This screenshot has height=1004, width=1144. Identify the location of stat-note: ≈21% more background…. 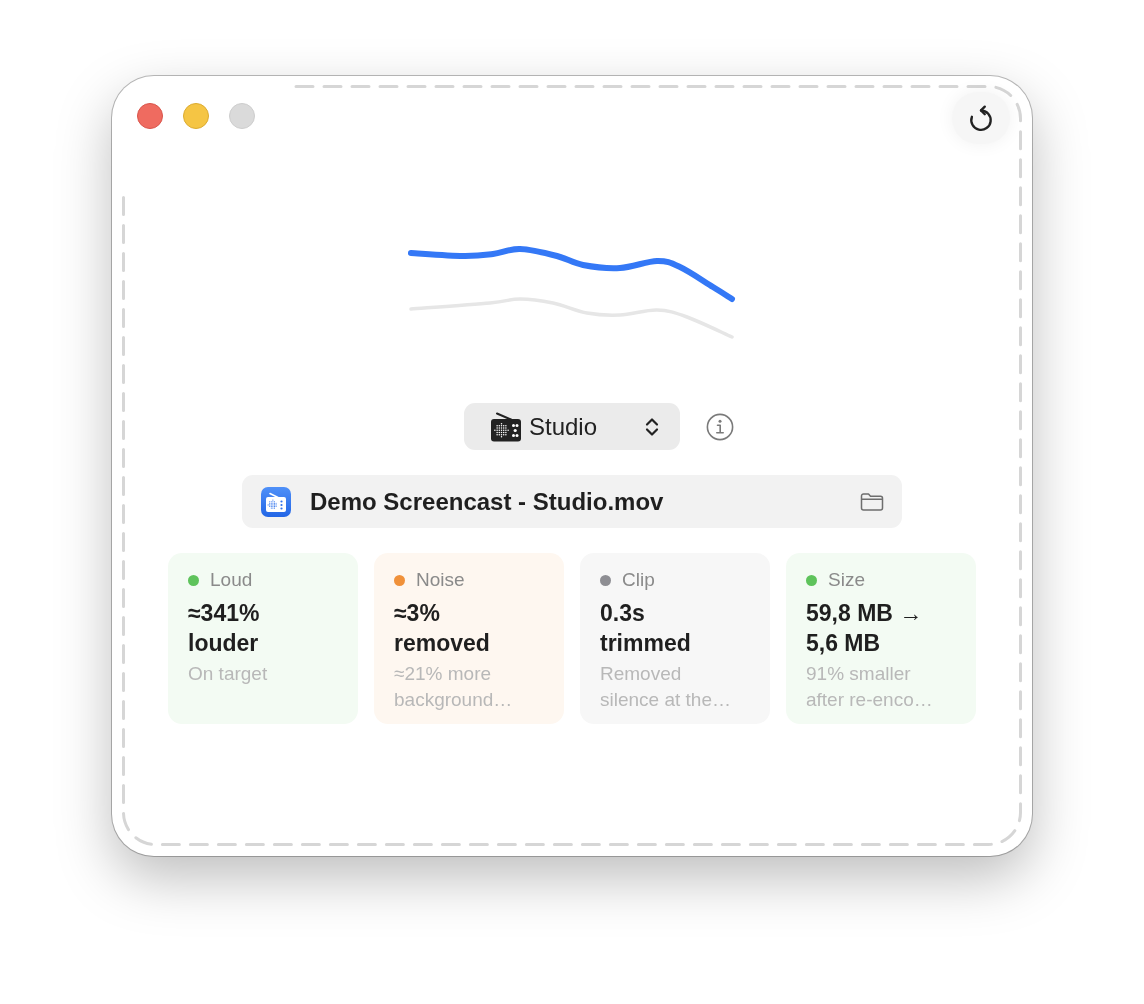
(454, 687).